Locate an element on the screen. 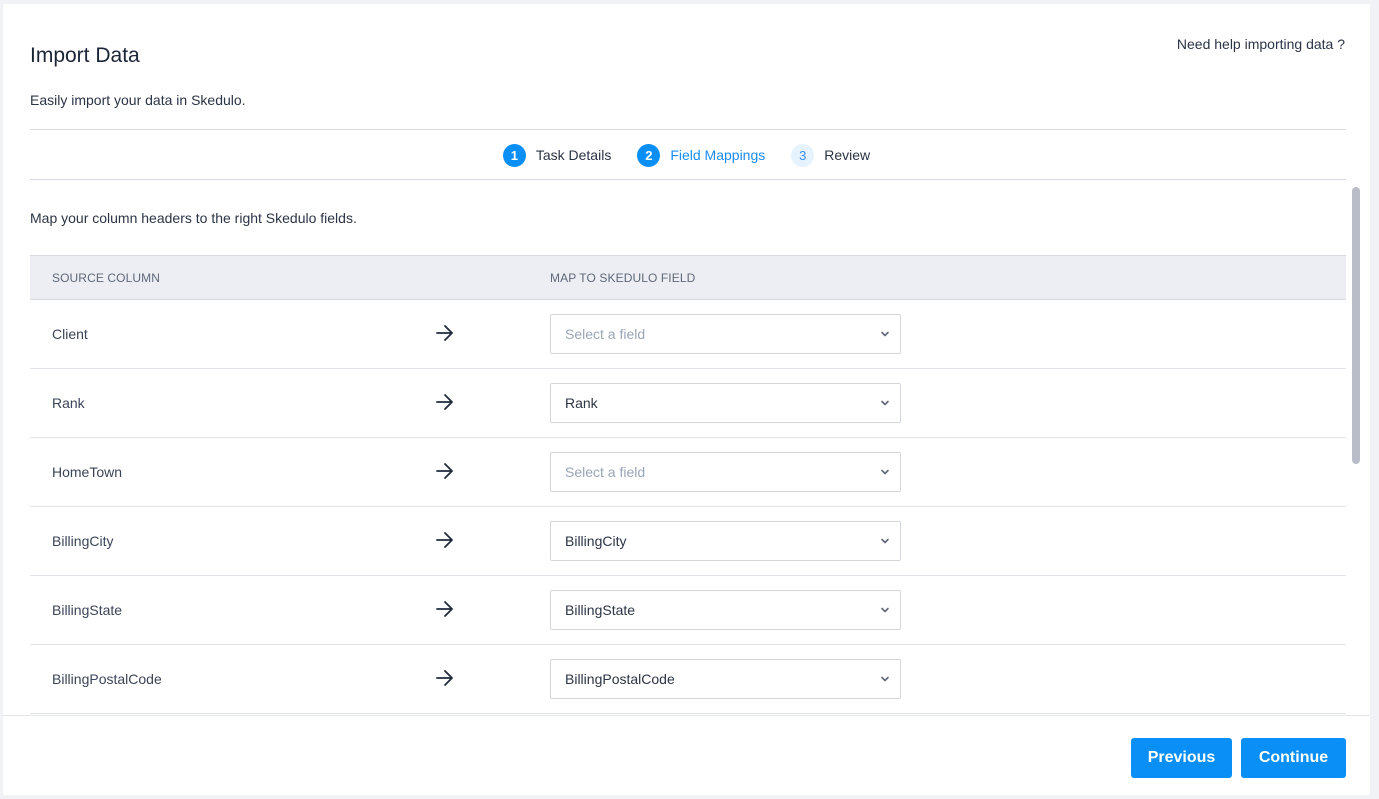  field-select-value: BillingPostalCode is located at coordinates (620, 679).